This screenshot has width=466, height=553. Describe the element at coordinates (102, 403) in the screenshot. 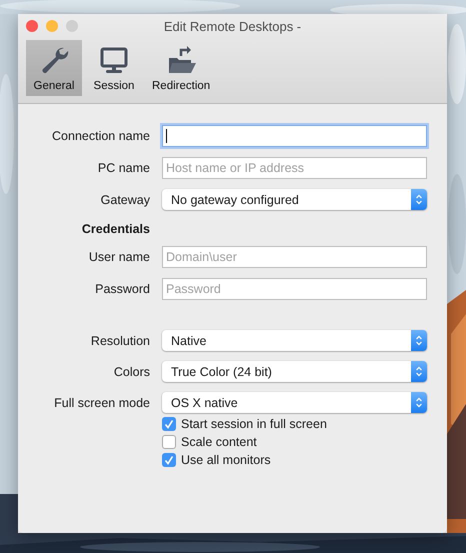

I see `field-label: Full screen mode` at that location.